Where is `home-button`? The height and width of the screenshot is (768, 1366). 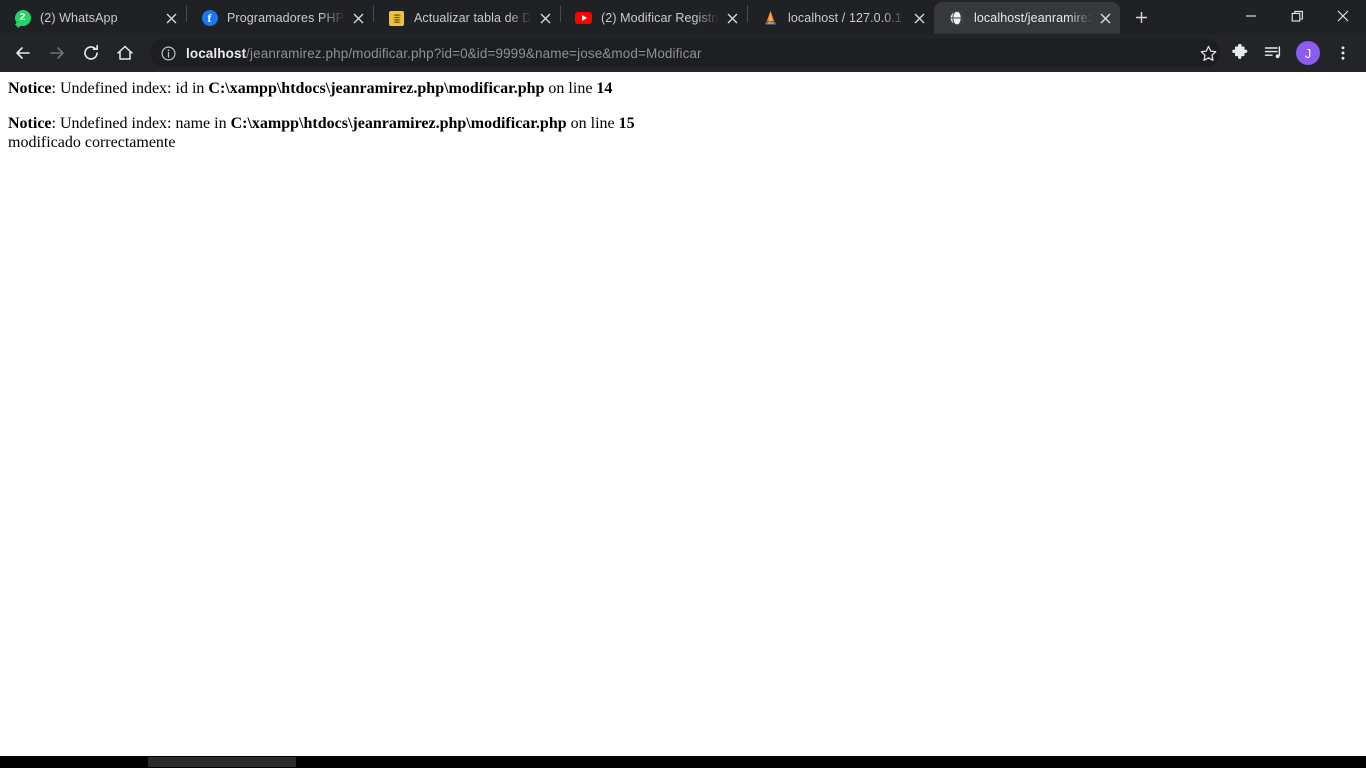 home-button is located at coordinates (125, 53).